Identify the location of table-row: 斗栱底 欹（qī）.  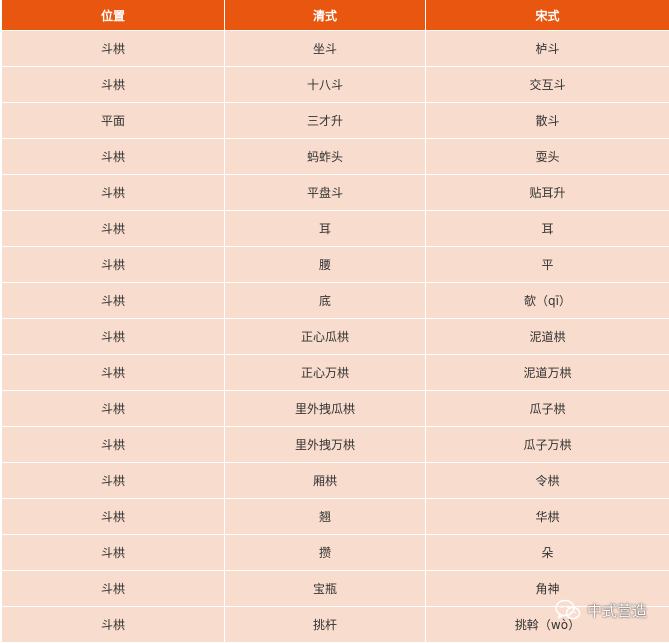
(335, 301).